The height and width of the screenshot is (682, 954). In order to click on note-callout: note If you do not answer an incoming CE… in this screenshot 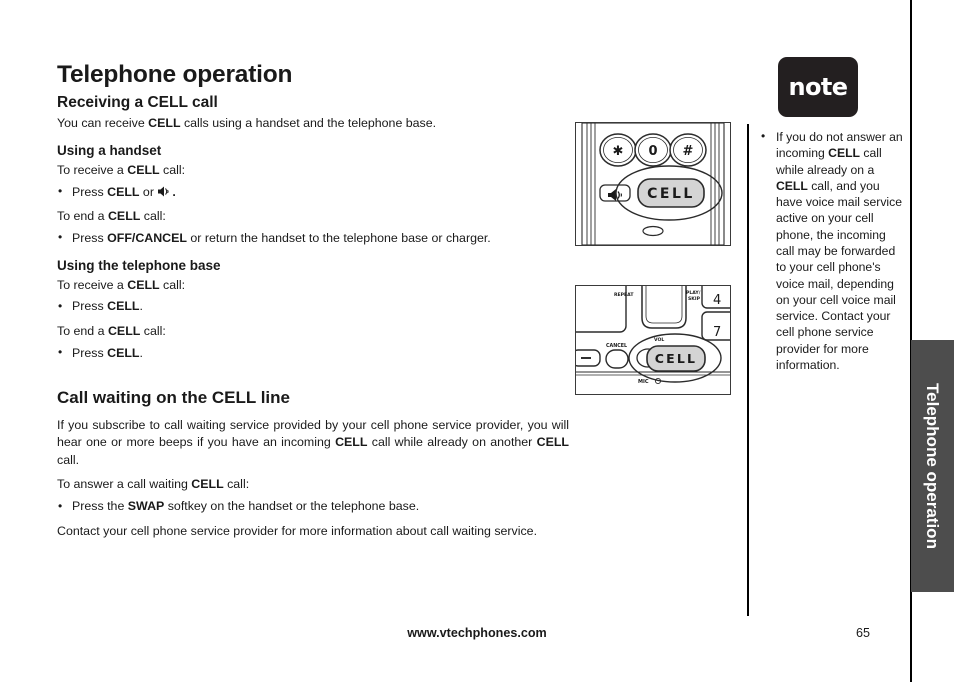, I will do `click(831, 215)`.